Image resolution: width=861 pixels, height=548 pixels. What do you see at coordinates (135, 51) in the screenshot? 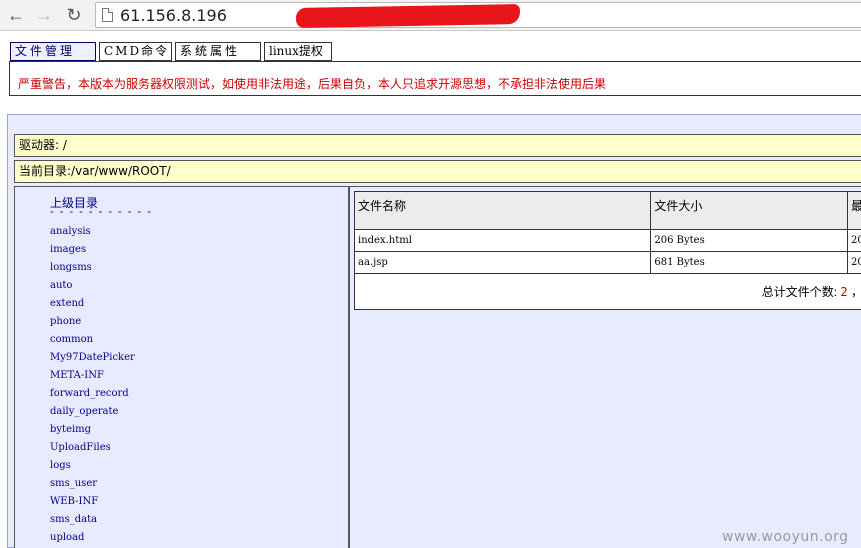
I see `tab-cmd-command: CMD命令` at bounding box center [135, 51].